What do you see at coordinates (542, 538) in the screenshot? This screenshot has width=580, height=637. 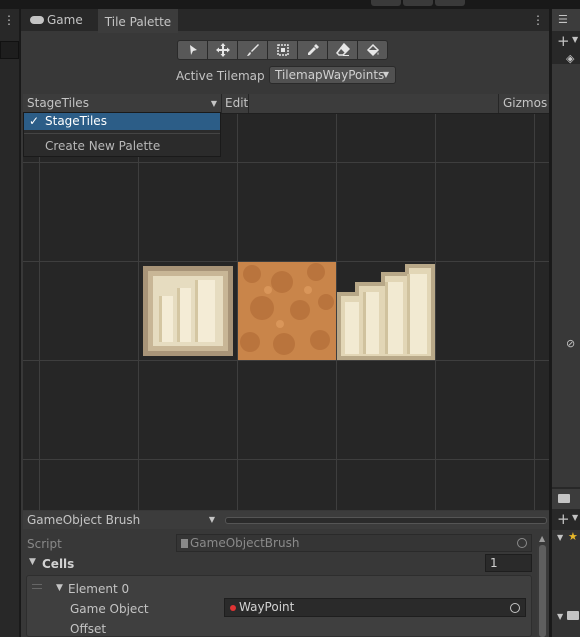 I see `scroll-up-icon: ▲` at bounding box center [542, 538].